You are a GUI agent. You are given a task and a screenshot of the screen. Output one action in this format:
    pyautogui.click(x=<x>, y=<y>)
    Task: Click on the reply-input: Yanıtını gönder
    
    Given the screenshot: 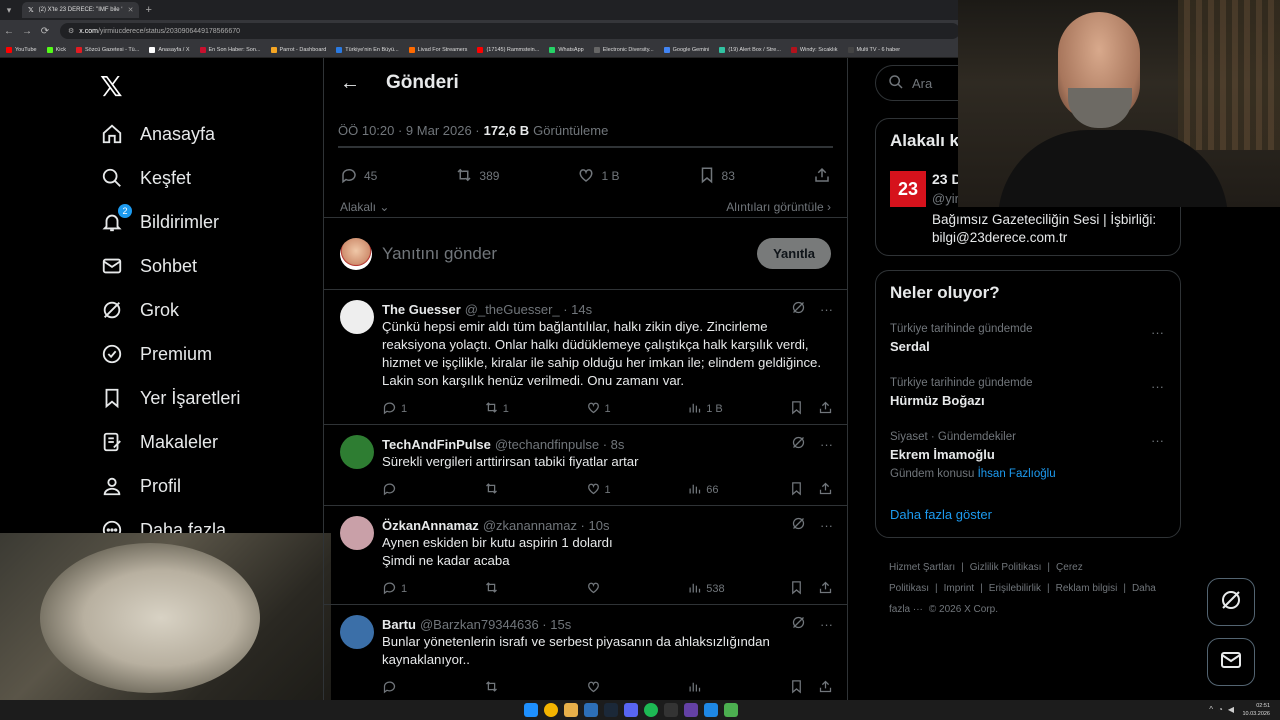 What is the action you would take?
    pyautogui.click(x=569, y=254)
    